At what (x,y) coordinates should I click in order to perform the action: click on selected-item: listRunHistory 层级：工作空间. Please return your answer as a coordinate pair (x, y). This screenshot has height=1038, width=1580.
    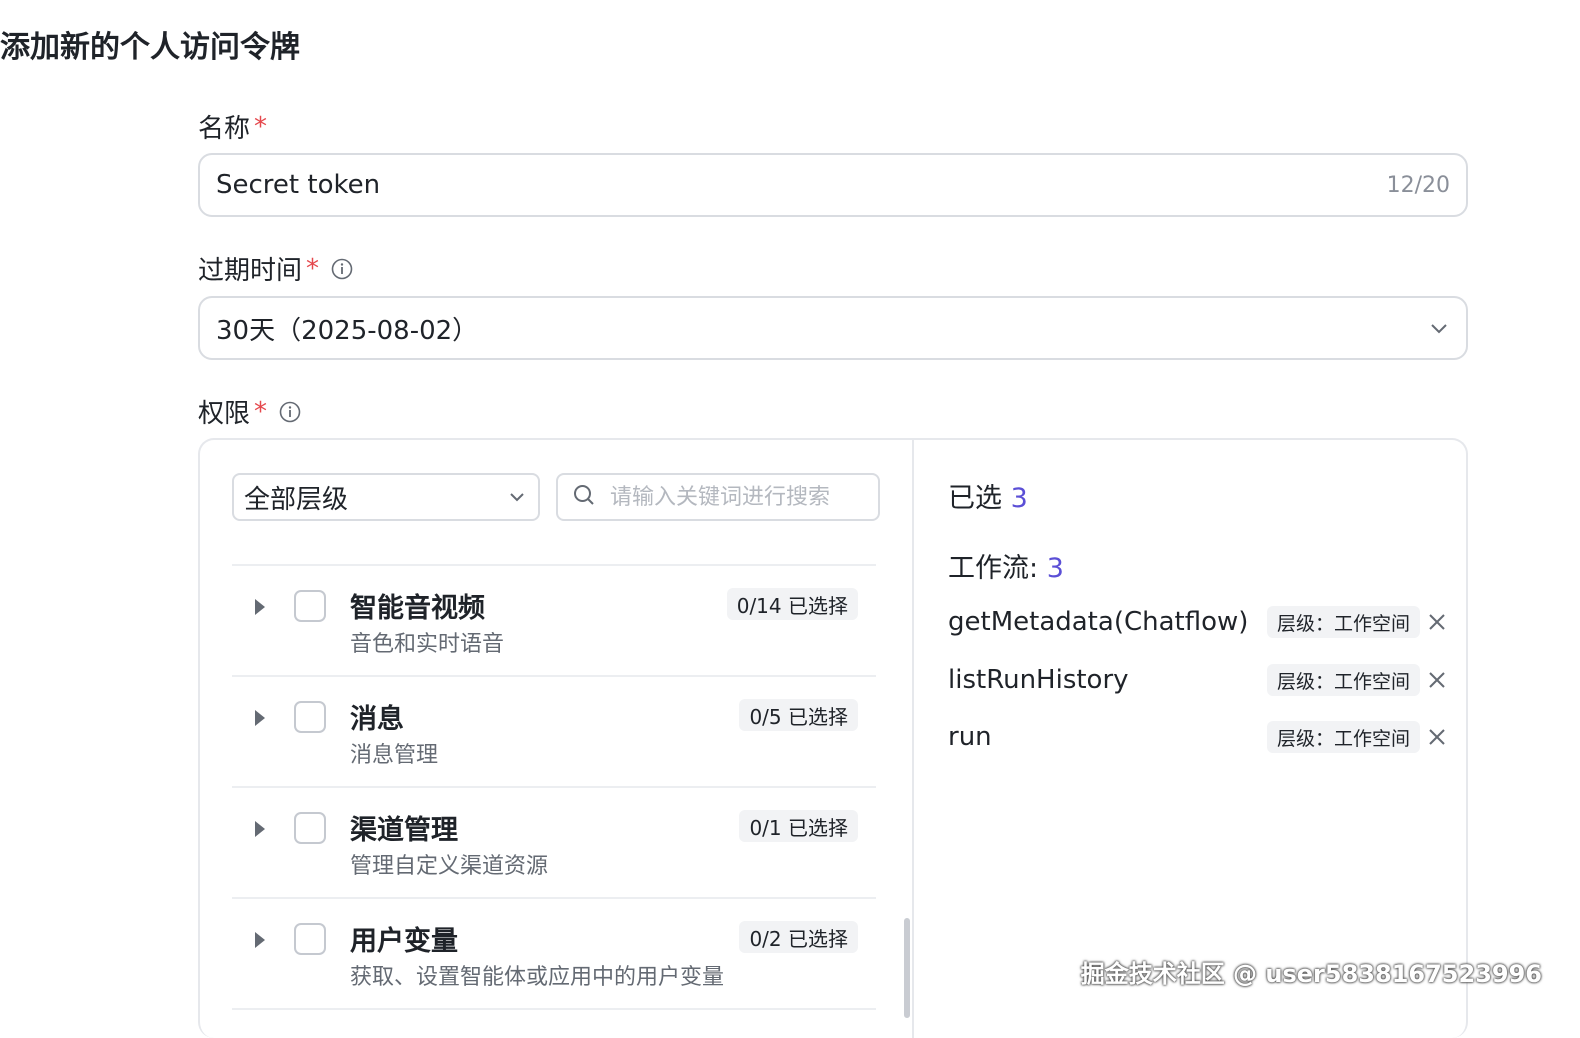
    Looking at the image, I should click on (1198, 680).